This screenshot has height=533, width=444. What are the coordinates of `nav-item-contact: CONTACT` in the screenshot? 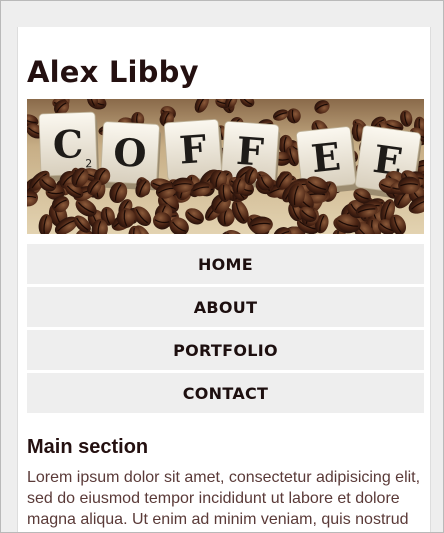 It's located at (225, 393).